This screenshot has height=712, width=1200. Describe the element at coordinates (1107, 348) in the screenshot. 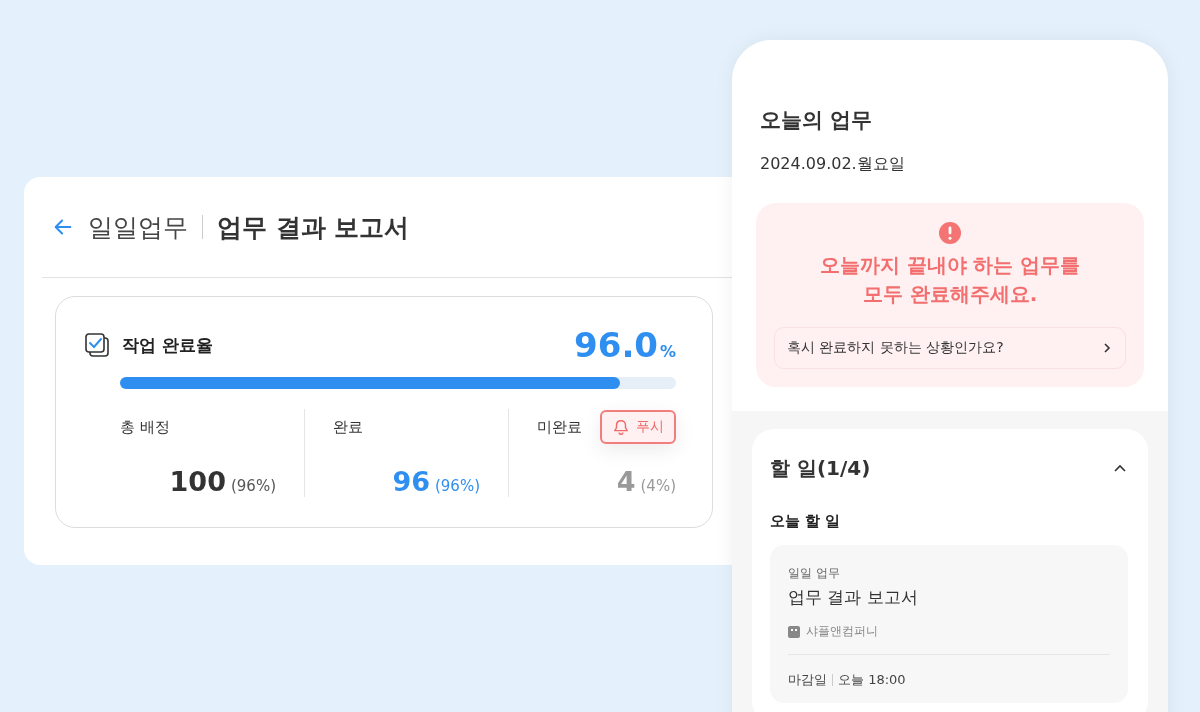

I see `chevron-right-icon` at that location.